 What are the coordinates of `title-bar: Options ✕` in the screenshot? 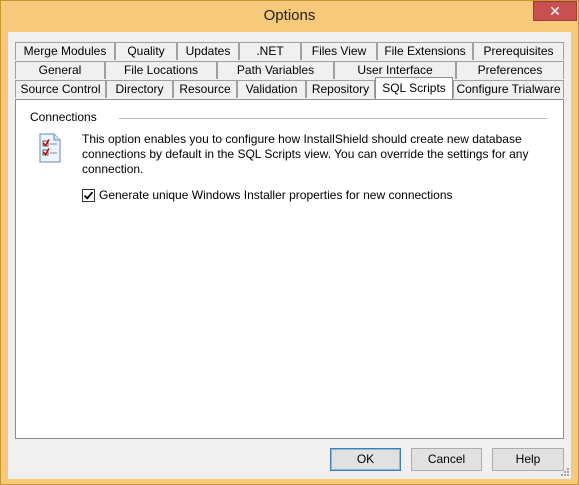 It's located at (289, 16).